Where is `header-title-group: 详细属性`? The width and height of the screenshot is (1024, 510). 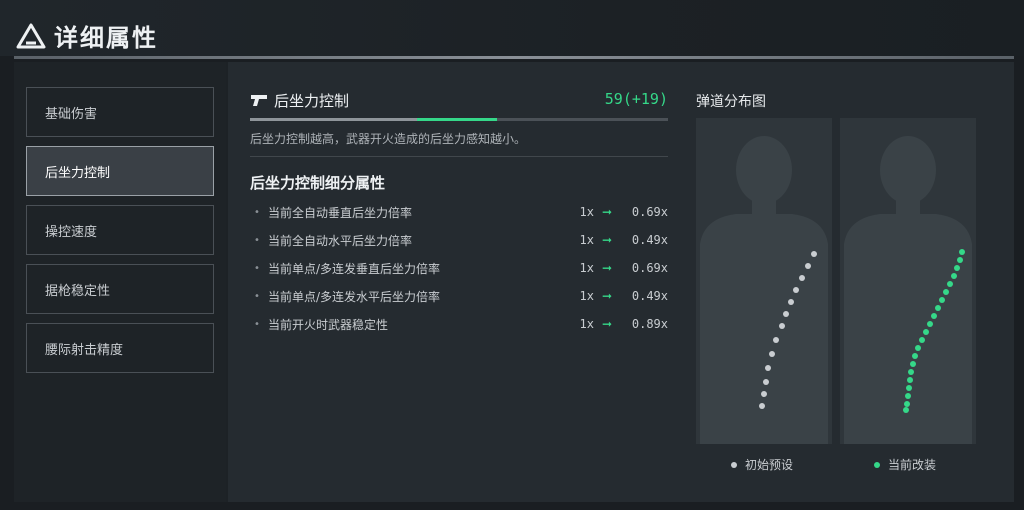 header-title-group: 详细属性 is located at coordinates (87, 35).